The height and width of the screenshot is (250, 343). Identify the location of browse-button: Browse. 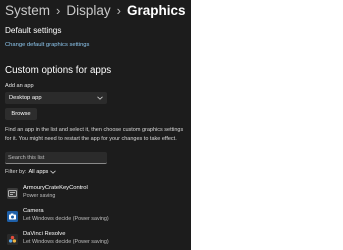
(21, 114).